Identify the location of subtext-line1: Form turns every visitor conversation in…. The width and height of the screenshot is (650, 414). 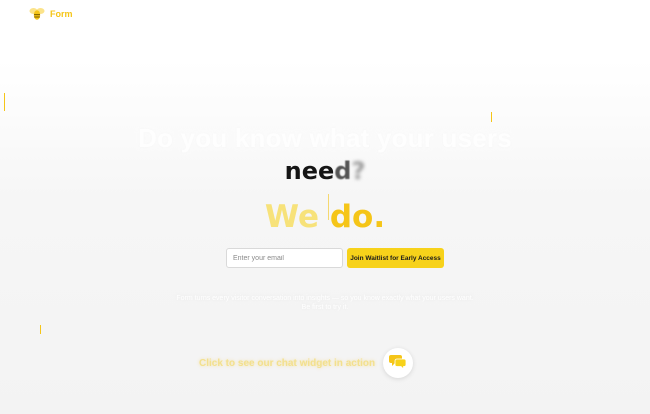
(325, 298).